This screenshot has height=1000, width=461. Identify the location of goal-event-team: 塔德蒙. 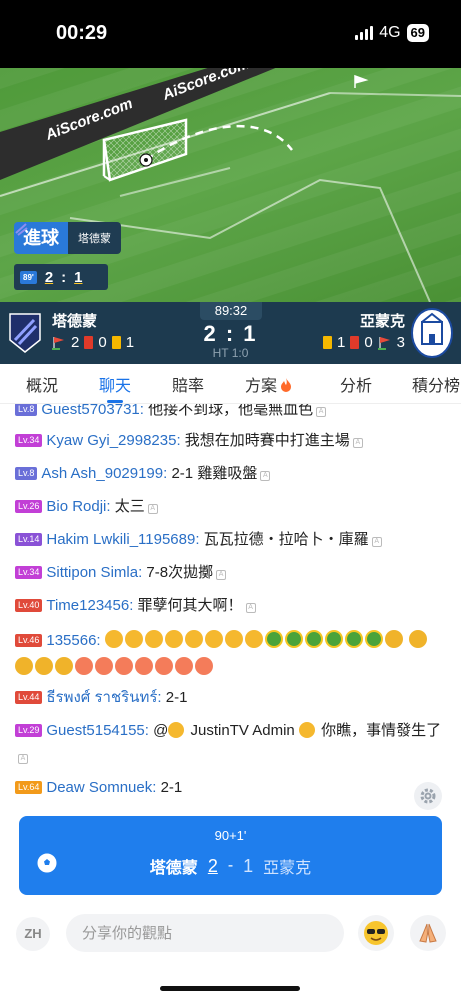
(68, 238).